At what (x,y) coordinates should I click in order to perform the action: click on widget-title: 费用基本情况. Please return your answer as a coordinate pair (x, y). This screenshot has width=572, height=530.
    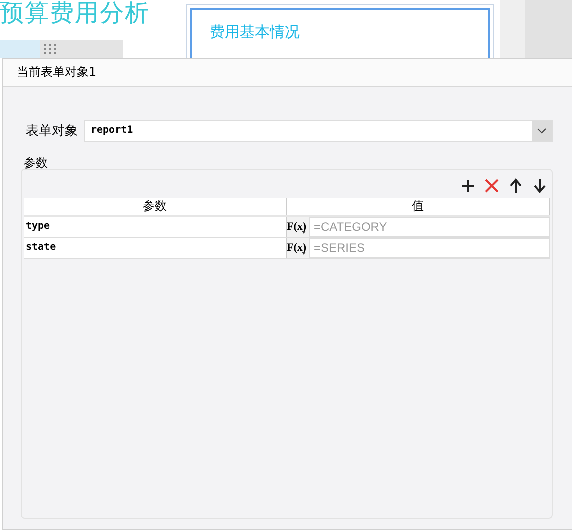
    Looking at the image, I should click on (255, 32).